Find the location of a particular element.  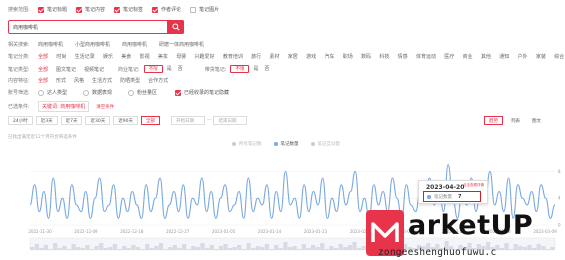

category-item: 其他 is located at coordinates (486, 56).